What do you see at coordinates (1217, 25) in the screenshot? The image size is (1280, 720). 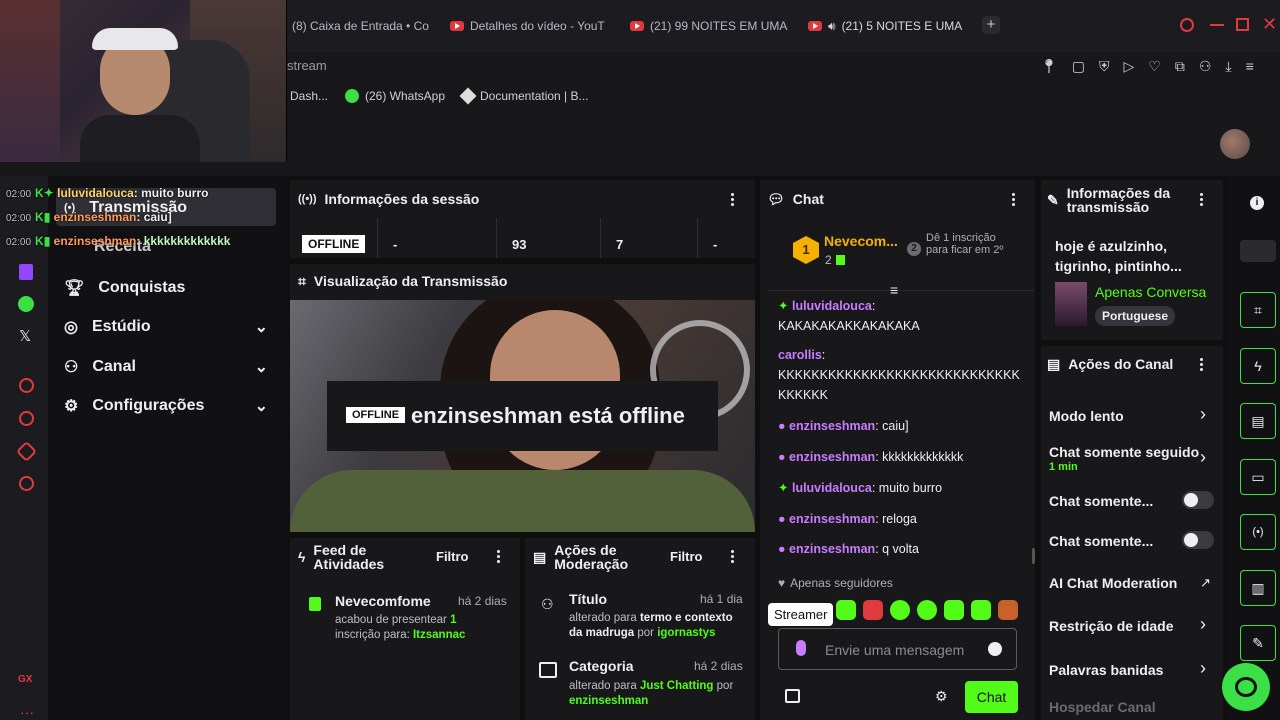 I see `minimize-icon` at bounding box center [1217, 25].